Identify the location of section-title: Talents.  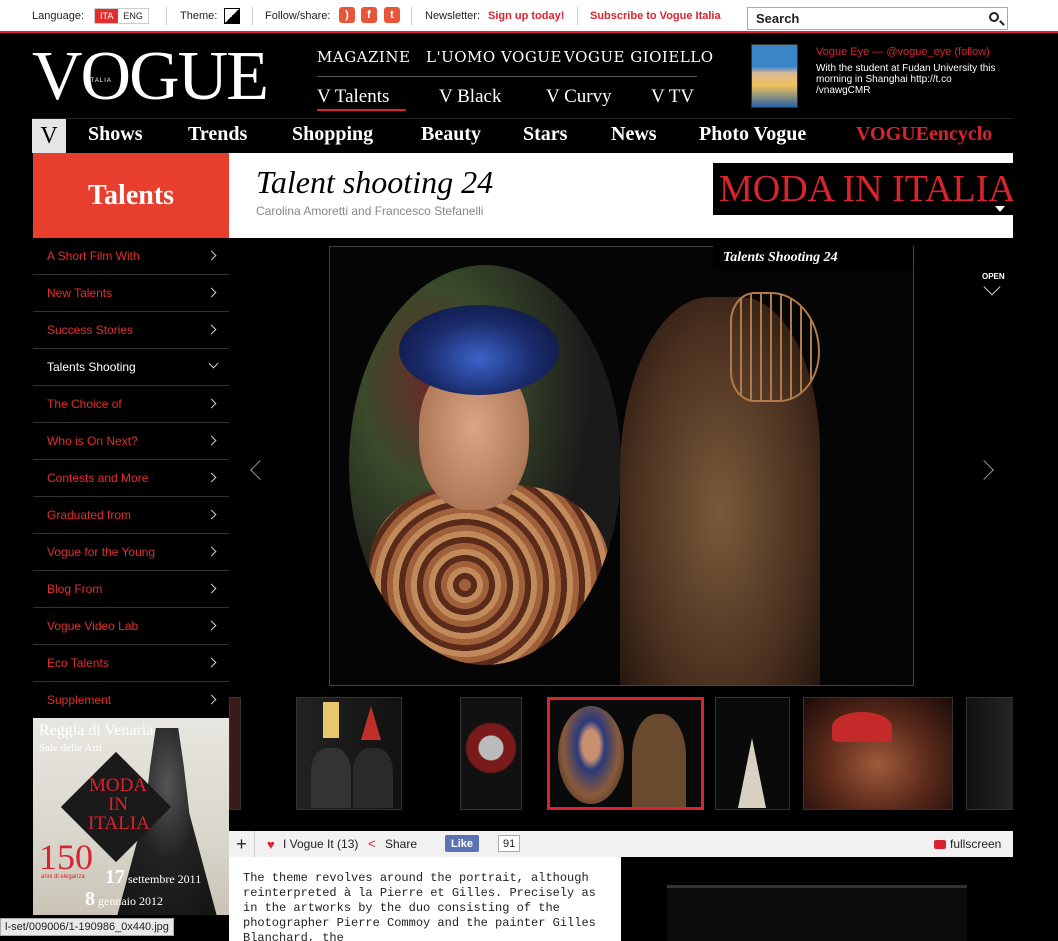
(131, 195).